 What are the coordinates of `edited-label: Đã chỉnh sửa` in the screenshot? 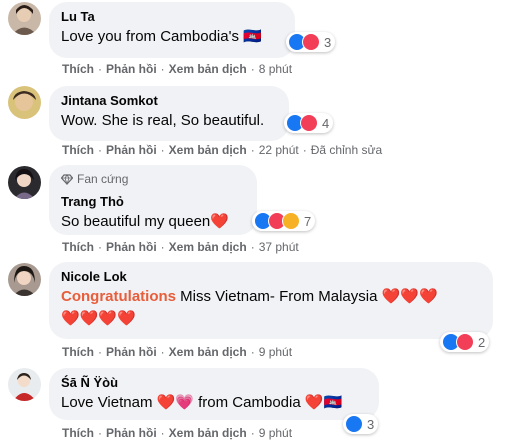 It's located at (346, 150).